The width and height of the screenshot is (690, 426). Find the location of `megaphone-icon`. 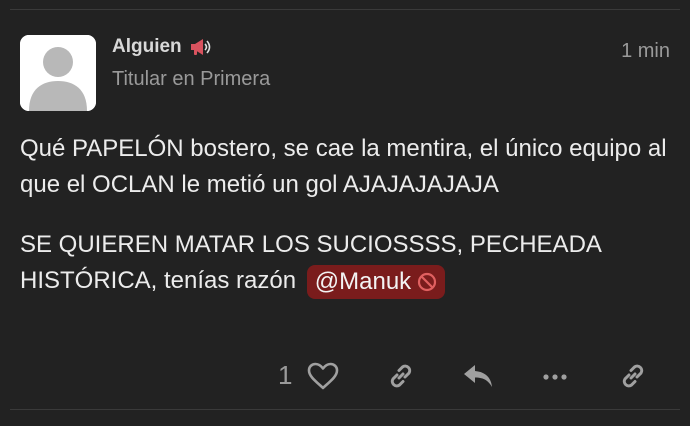

megaphone-icon is located at coordinates (200, 47).